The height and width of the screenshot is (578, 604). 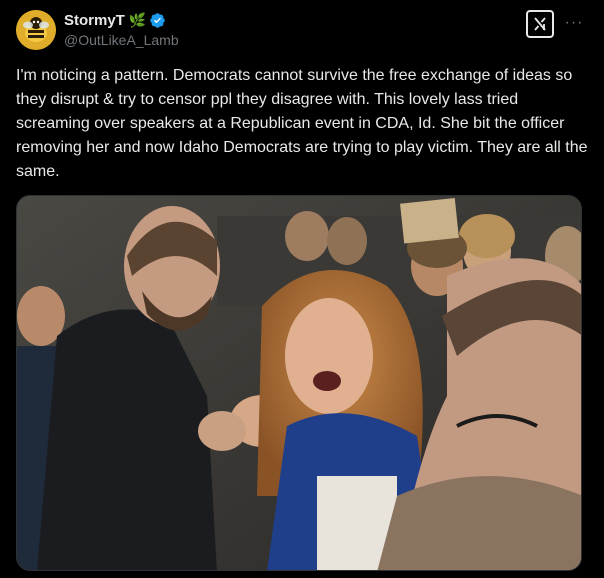 What do you see at coordinates (158, 20) in the screenshot?
I see `verified-badge-icon` at bounding box center [158, 20].